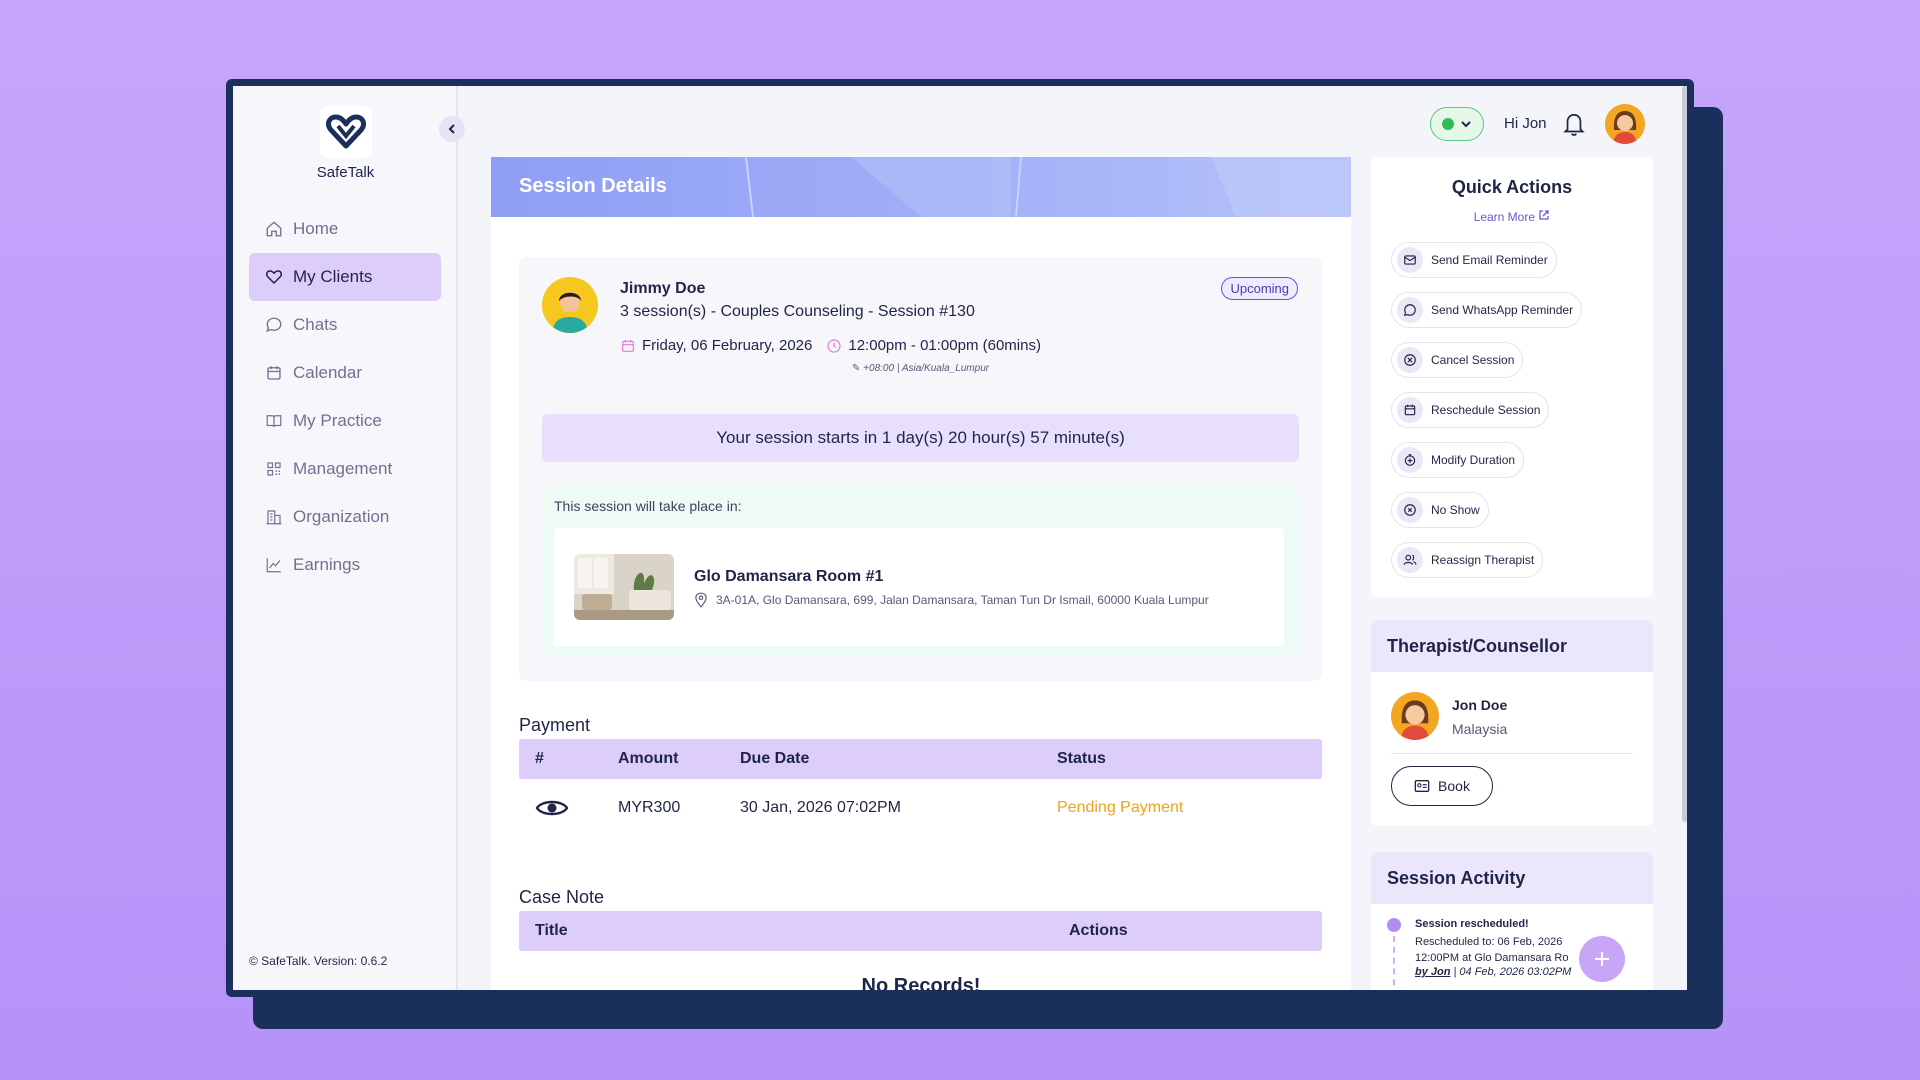  I want to click on sidebar-item-my-clients: My Clients, so click(345, 277).